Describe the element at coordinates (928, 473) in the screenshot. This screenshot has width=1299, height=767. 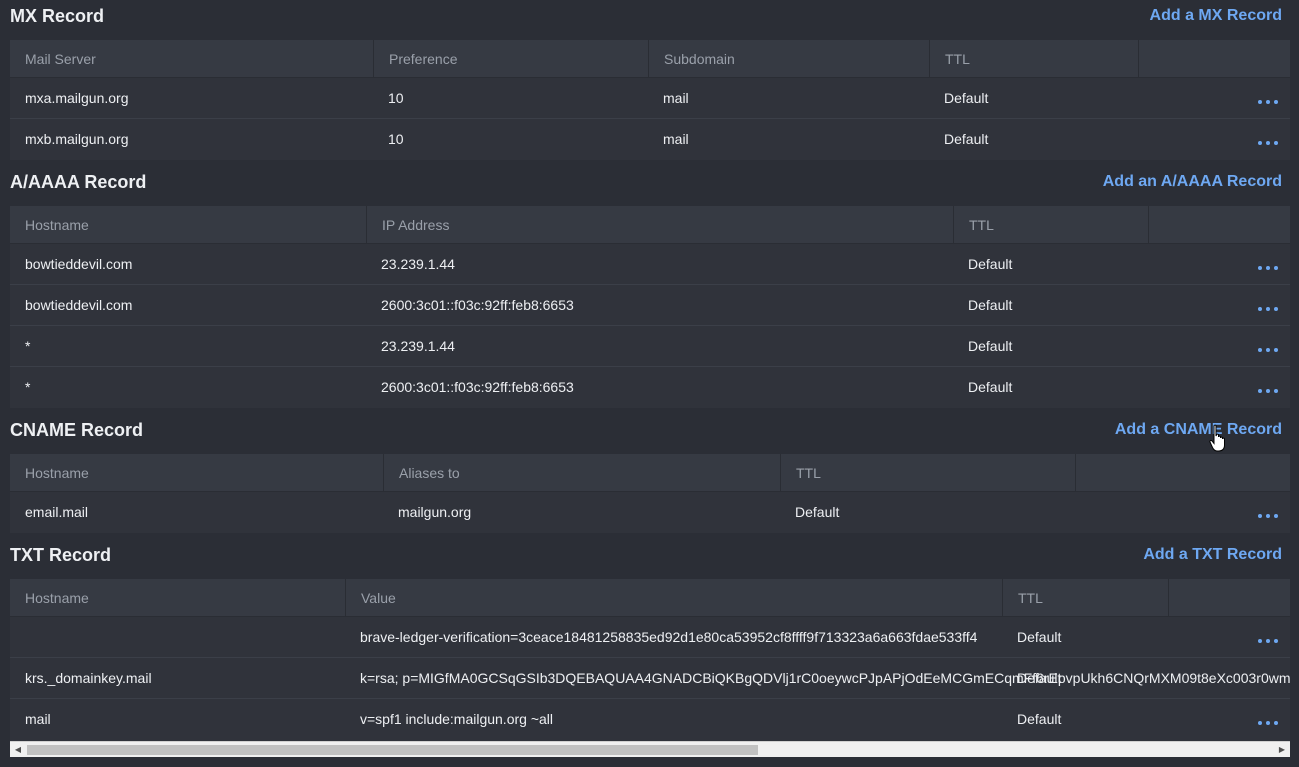
I see `cname-col-ttl: TTL` at that location.